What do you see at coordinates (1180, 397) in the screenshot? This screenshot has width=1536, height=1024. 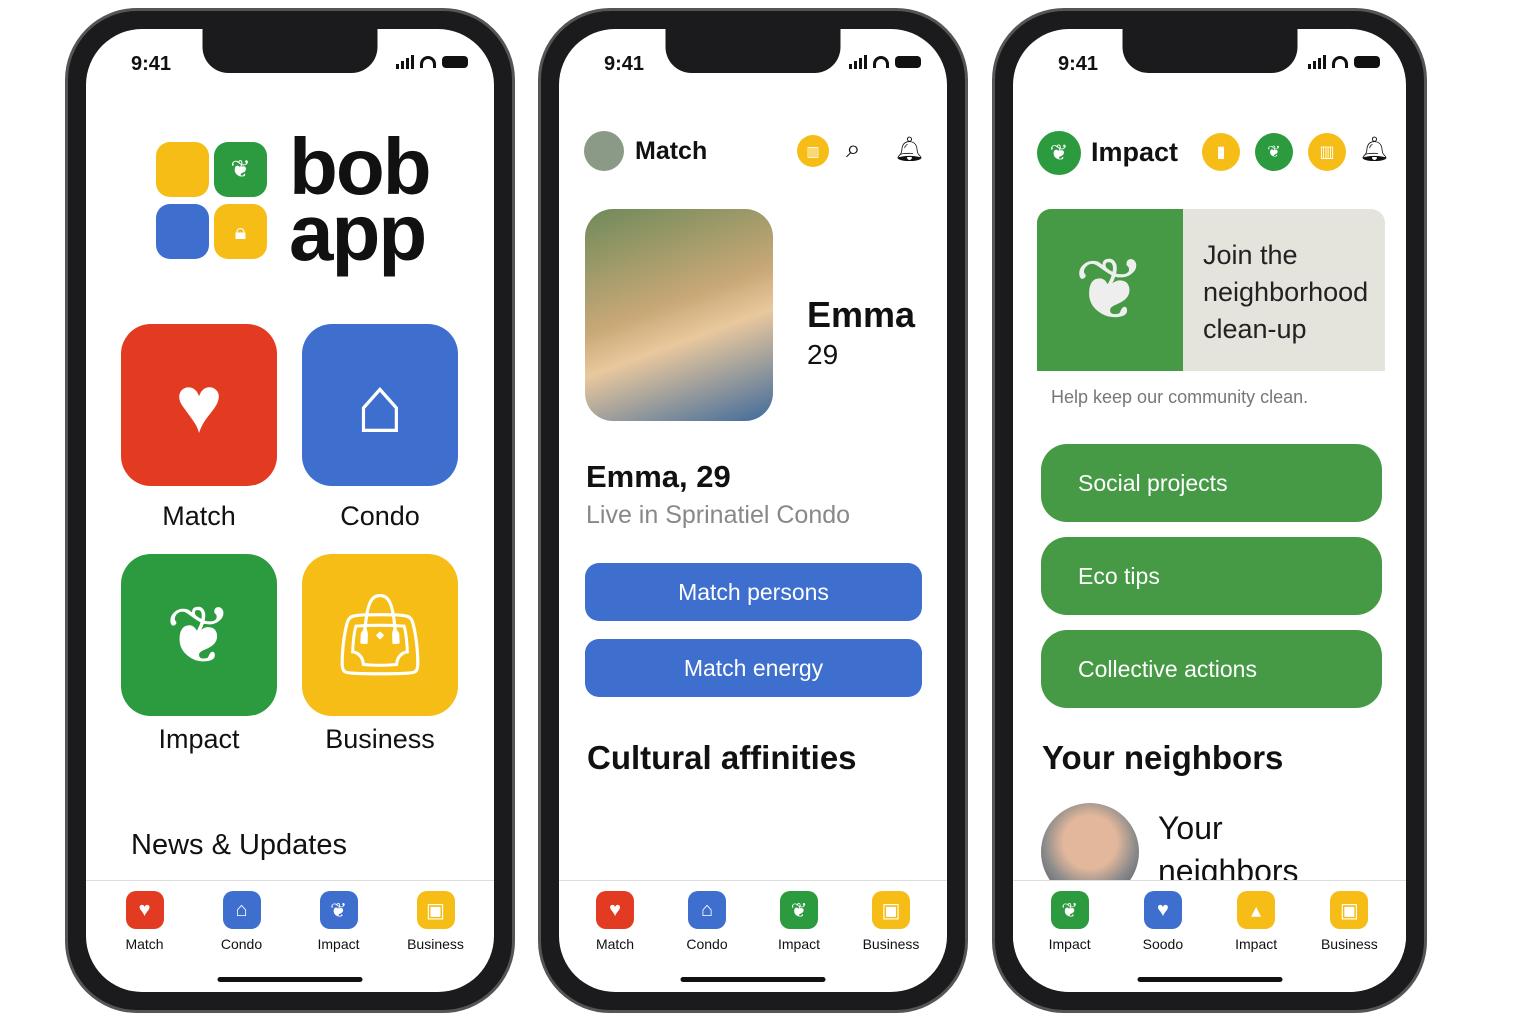 I see `banner-subtitle: Help keep our community clean.` at bounding box center [1180, 397].